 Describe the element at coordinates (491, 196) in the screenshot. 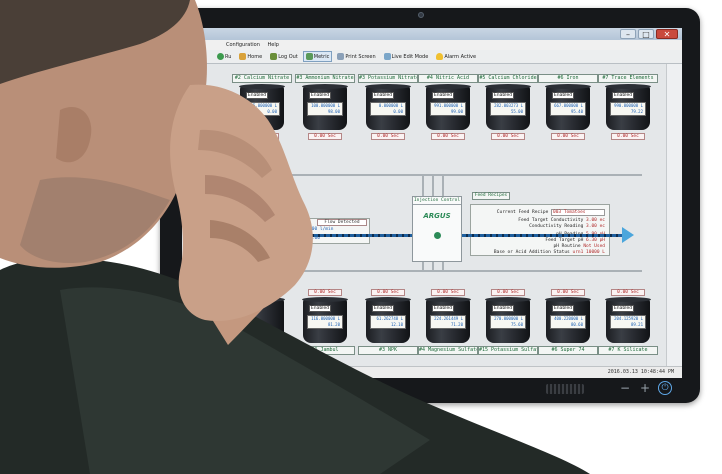

I see `feed-recipes-tab: Feed Recipes` at that location.